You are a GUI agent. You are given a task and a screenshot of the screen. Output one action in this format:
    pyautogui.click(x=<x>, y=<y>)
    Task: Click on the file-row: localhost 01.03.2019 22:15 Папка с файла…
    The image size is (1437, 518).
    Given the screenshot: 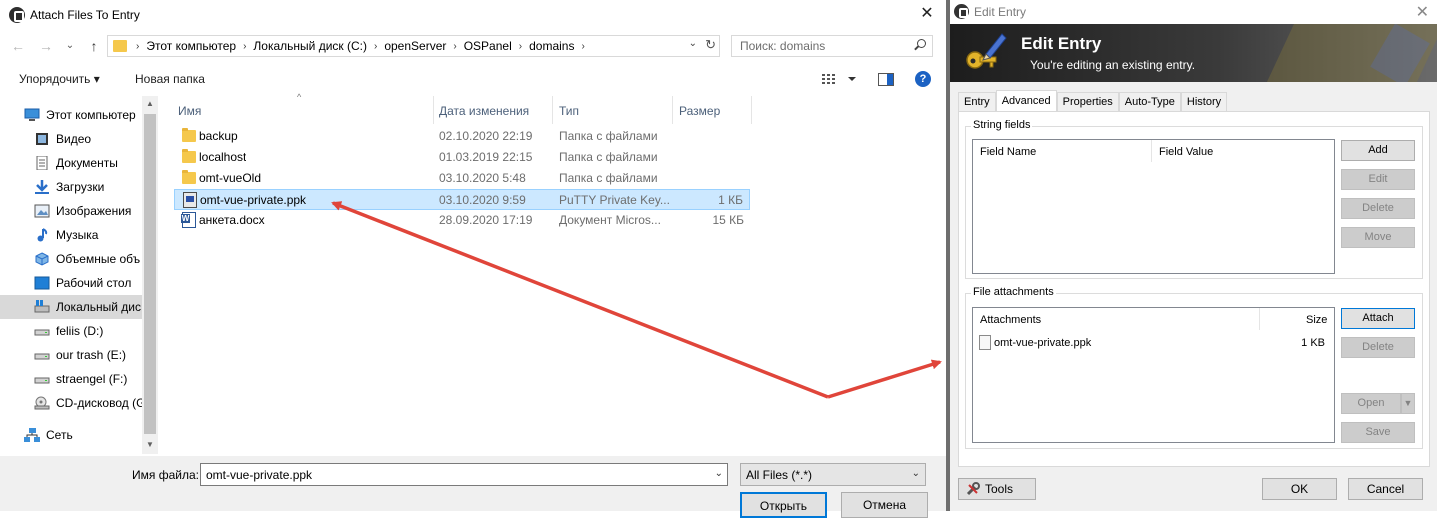 What is the action you would take?
    pyautogui.click(x=462, y=157)
    